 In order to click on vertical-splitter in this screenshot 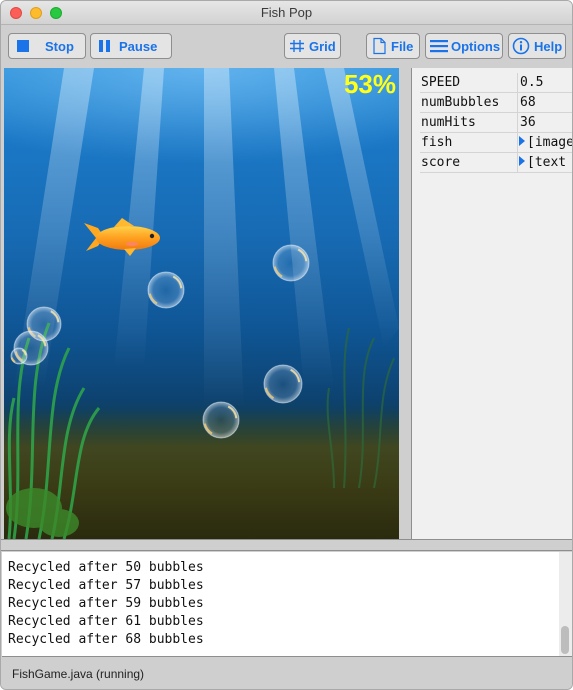, I will do `click(405, 303)`.